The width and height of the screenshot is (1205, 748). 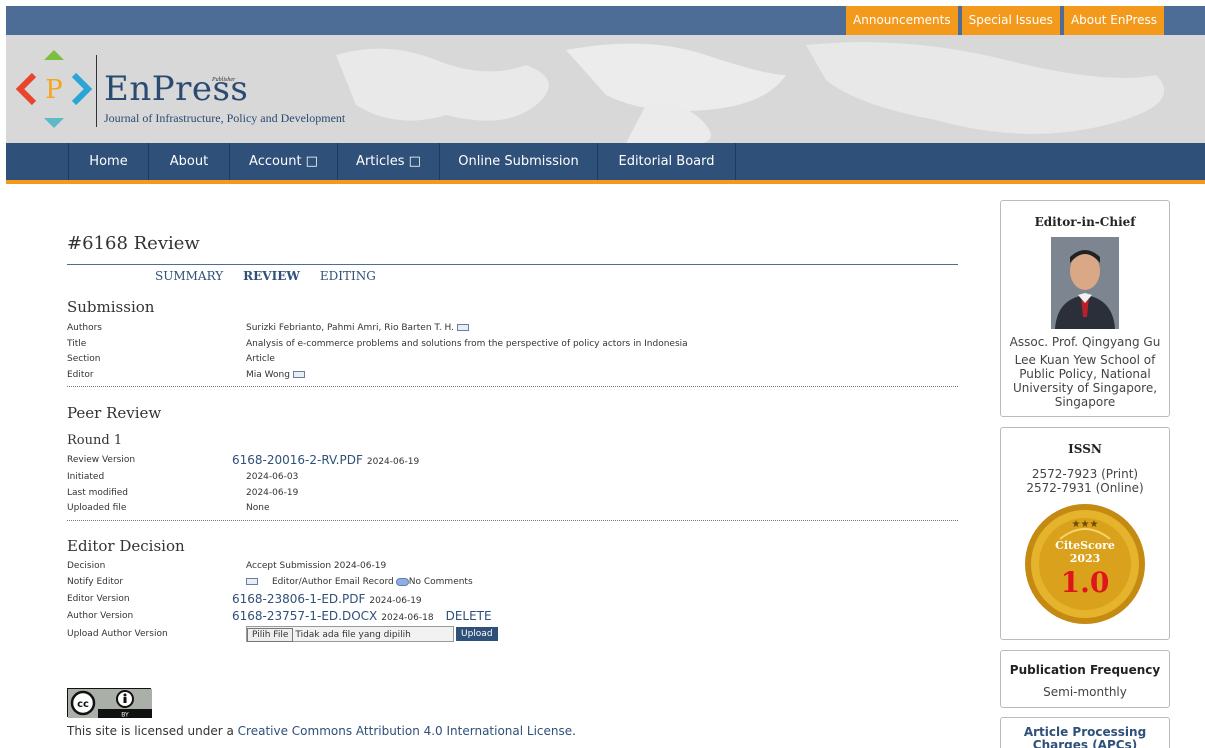 What do you see at coordinates (86, 477) in the screenshot?
I see `initiated-label: Initiated` at bounding box center [86, 477].